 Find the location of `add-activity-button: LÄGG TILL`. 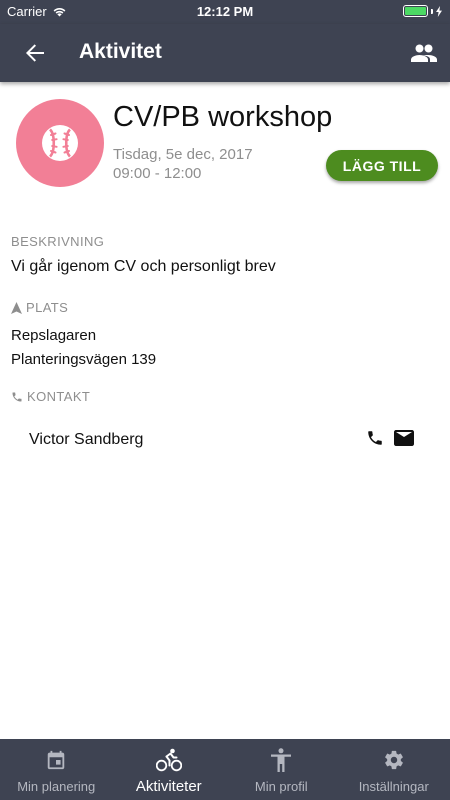

add-activity-button: LÄGG TILL is located at coordinates (382, 165).